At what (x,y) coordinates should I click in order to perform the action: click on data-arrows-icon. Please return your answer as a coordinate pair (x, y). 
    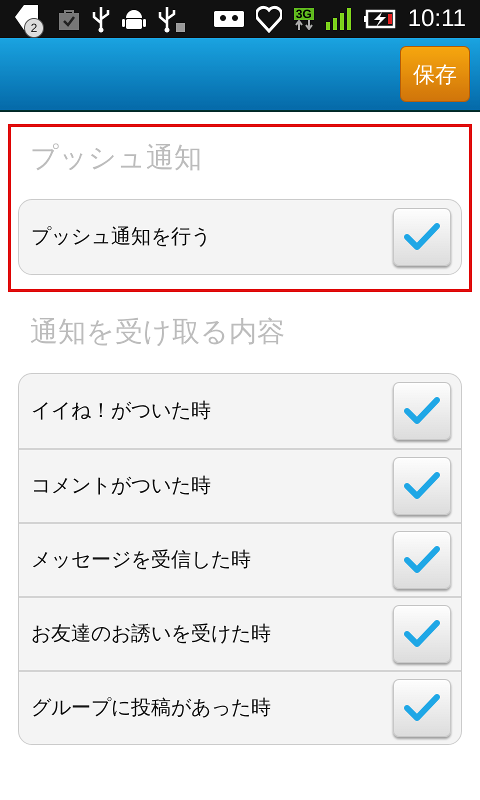
    Looking at the image, I should click on (303, 25).